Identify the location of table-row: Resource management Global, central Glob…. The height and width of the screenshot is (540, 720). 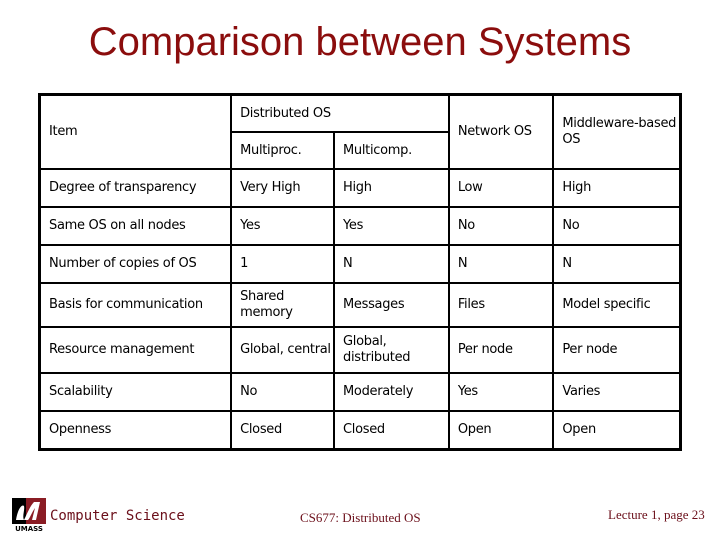
(360, 350).